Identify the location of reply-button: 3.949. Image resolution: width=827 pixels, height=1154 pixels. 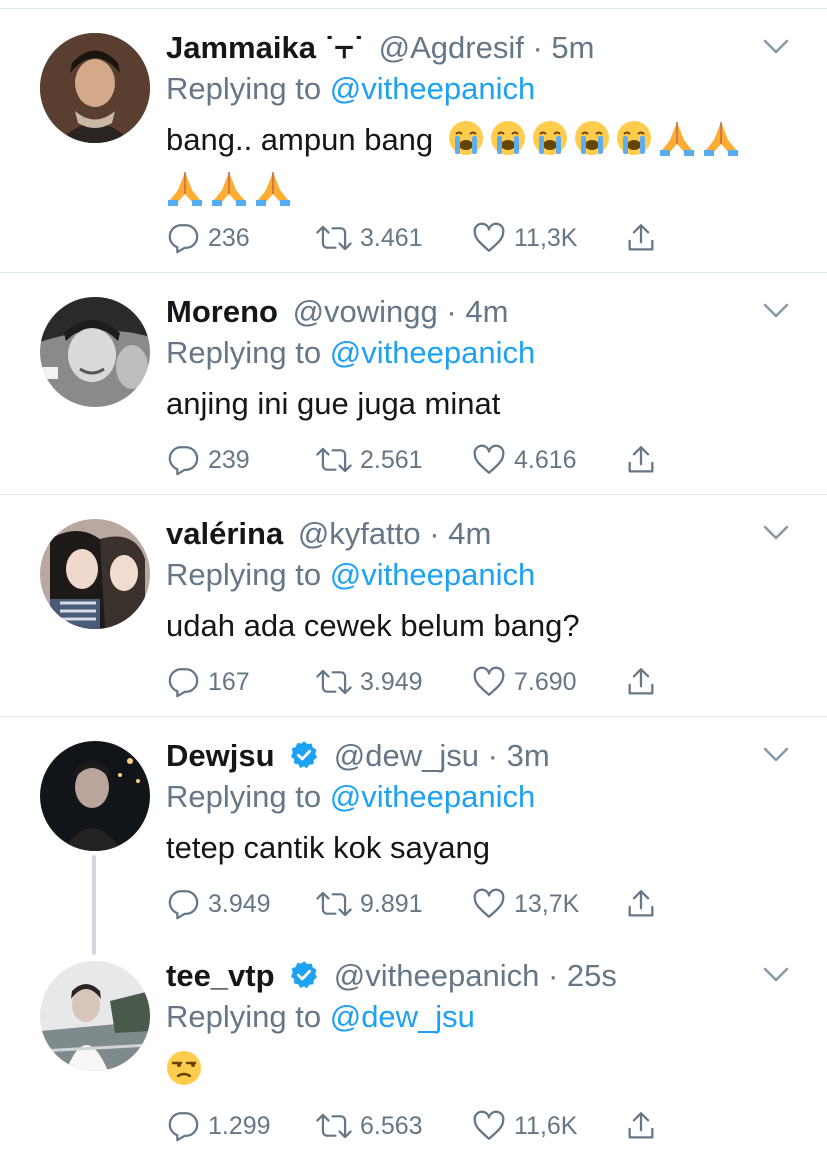
(218, 904).